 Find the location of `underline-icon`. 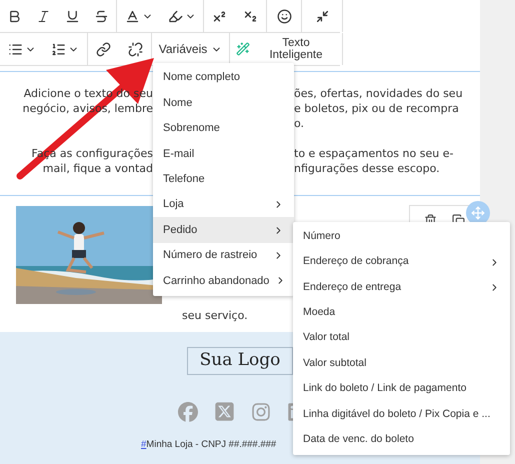

underline-icon is located at coordinates (72, 16).